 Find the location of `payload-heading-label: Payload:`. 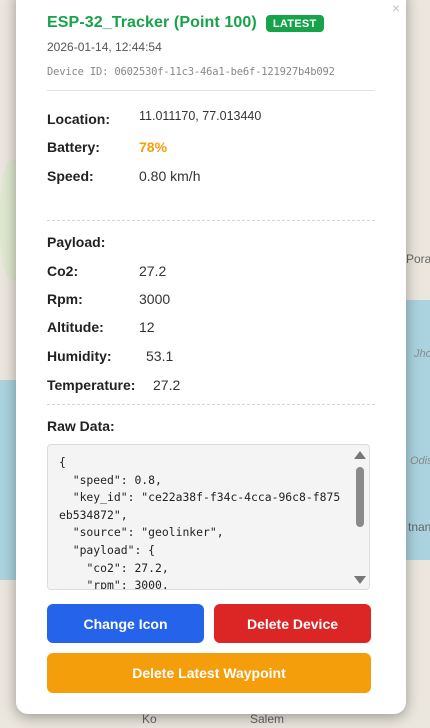

payload-heading-label: Payload: is located at coordinates (76, 242).